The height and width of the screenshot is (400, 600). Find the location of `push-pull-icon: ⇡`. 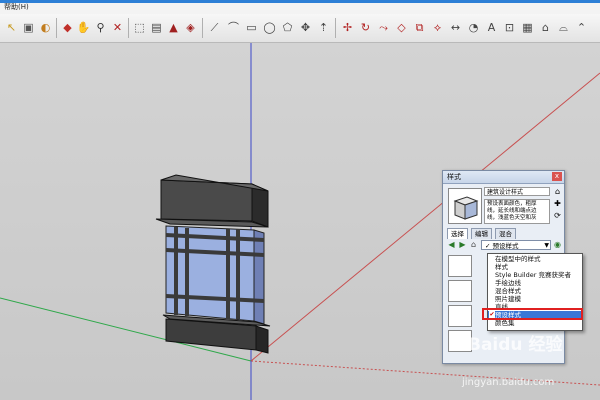

push-pull-icon: ⇡ is located at coordinates (323, 27).